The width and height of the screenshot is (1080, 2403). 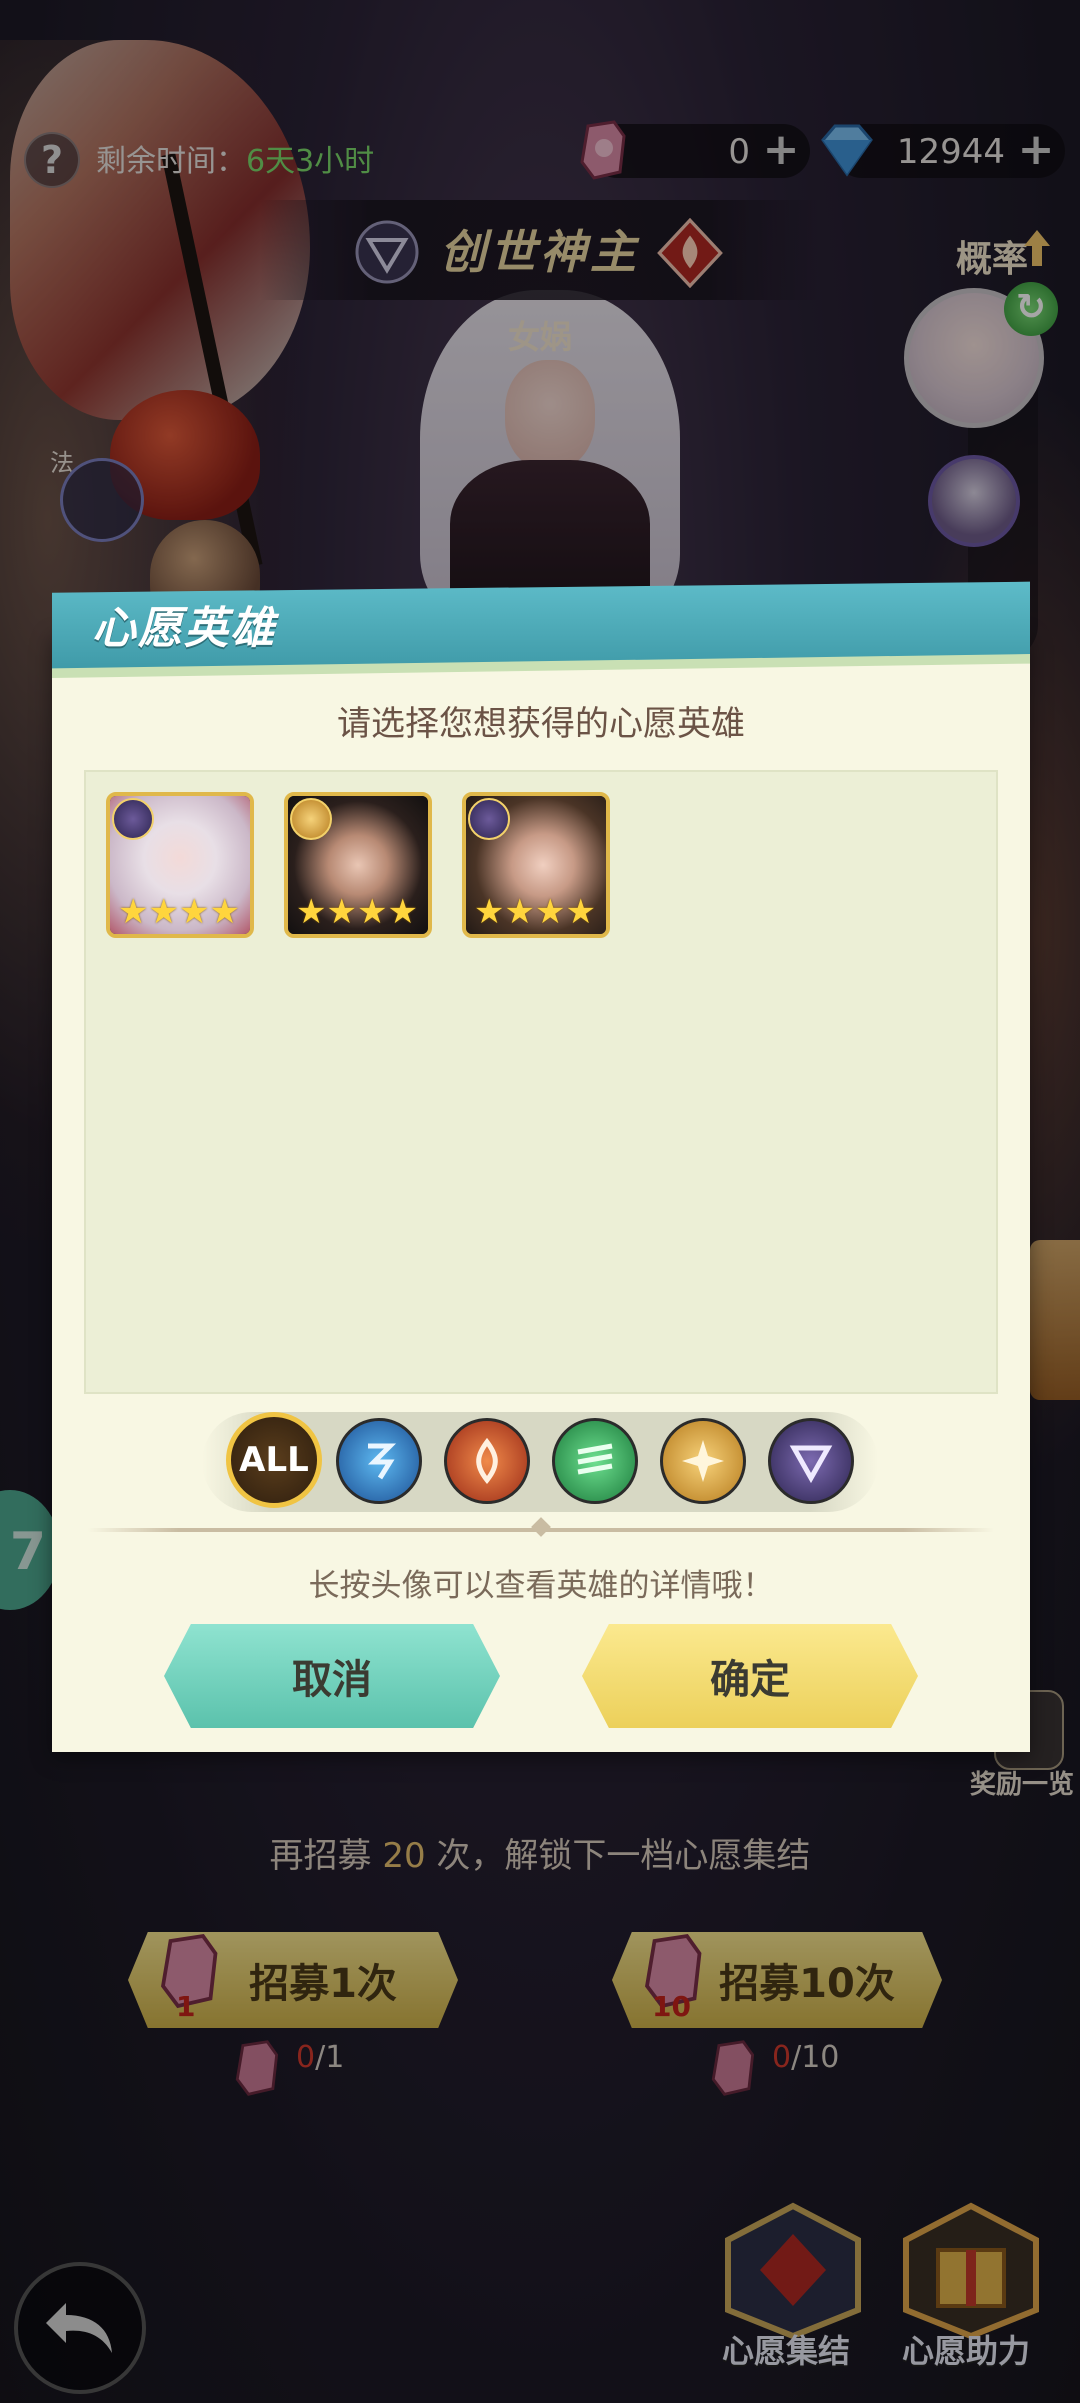 What do you see at coordinates (541, 1586) in the screenshot?
I see `long-press-hint: 长按头像可以查看英雄的详情哦！` at bounding box center [541, 1586].